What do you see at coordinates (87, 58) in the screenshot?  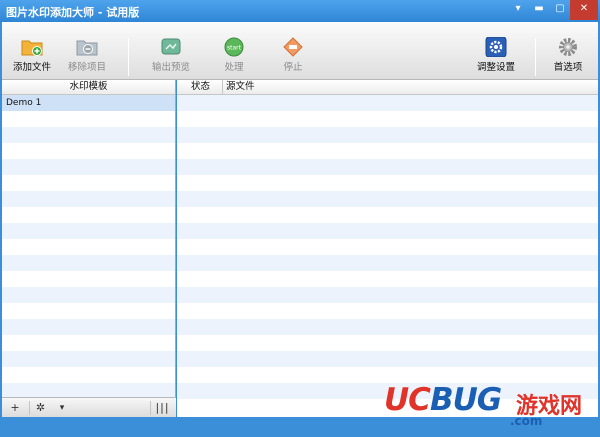 I see `remove-item-button: 移除项目` at bounding box center [87, 58].